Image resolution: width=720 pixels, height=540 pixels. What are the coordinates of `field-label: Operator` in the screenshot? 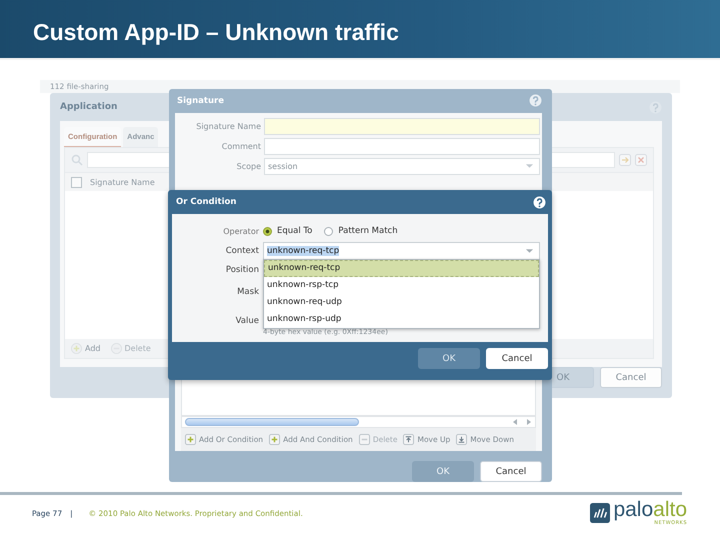 It's located at (240, 231).